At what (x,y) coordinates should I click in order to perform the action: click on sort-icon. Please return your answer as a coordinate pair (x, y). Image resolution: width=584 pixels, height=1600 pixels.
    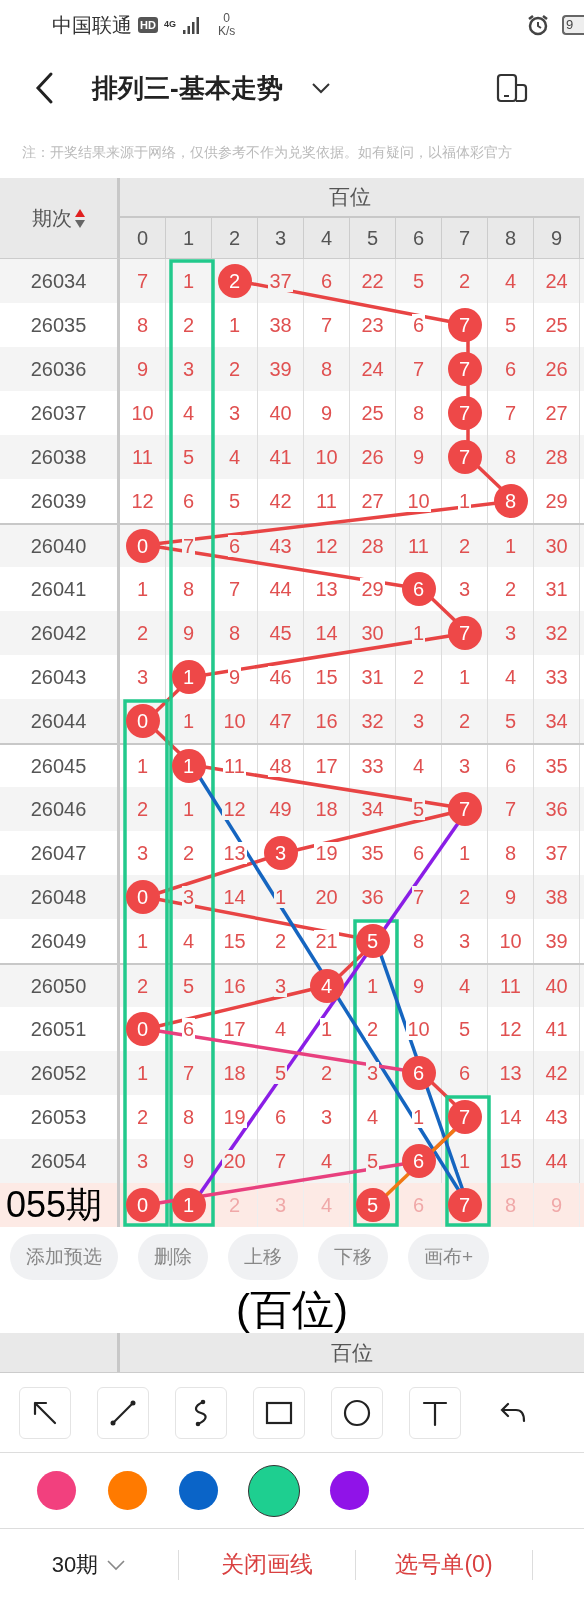
    Looking at the image, I should click on (79, 218).